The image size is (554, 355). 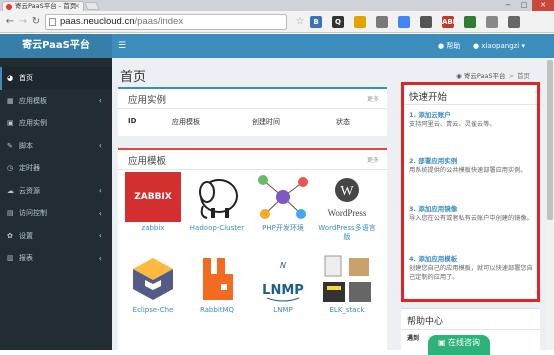 What do you see at coordinates (56, 46) in the screenshot?
I see `app-logo: 寄云PaaS平台` at bounding box center [56, 46].